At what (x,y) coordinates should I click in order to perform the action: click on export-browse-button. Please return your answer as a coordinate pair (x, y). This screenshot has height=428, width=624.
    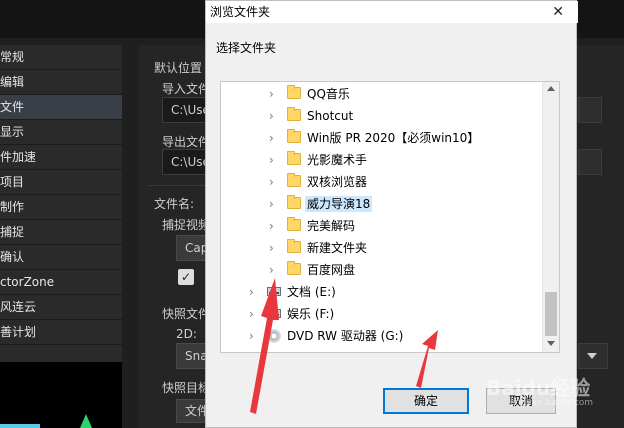
    Looking at the image, I should click on (590, 162).